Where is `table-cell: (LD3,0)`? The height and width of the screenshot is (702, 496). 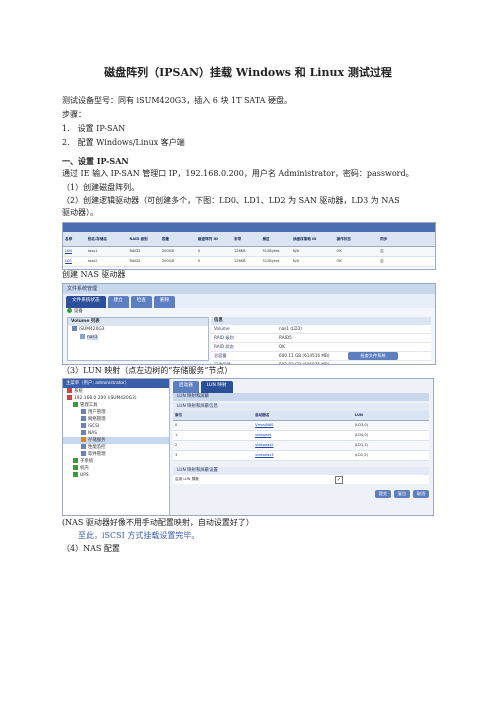
table-cell: (LD3,0) is located at coordinates (361, 425).